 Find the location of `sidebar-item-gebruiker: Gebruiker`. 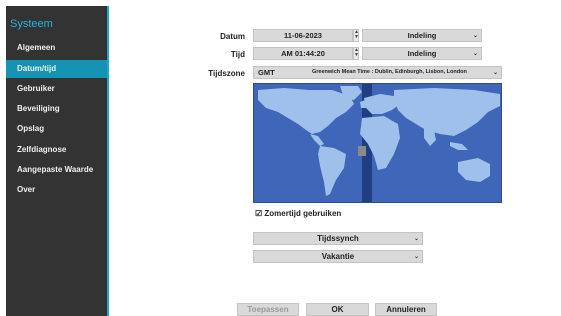

sidebar-item-gebruiker: Gebruiker is located at coordinates (56, 89).